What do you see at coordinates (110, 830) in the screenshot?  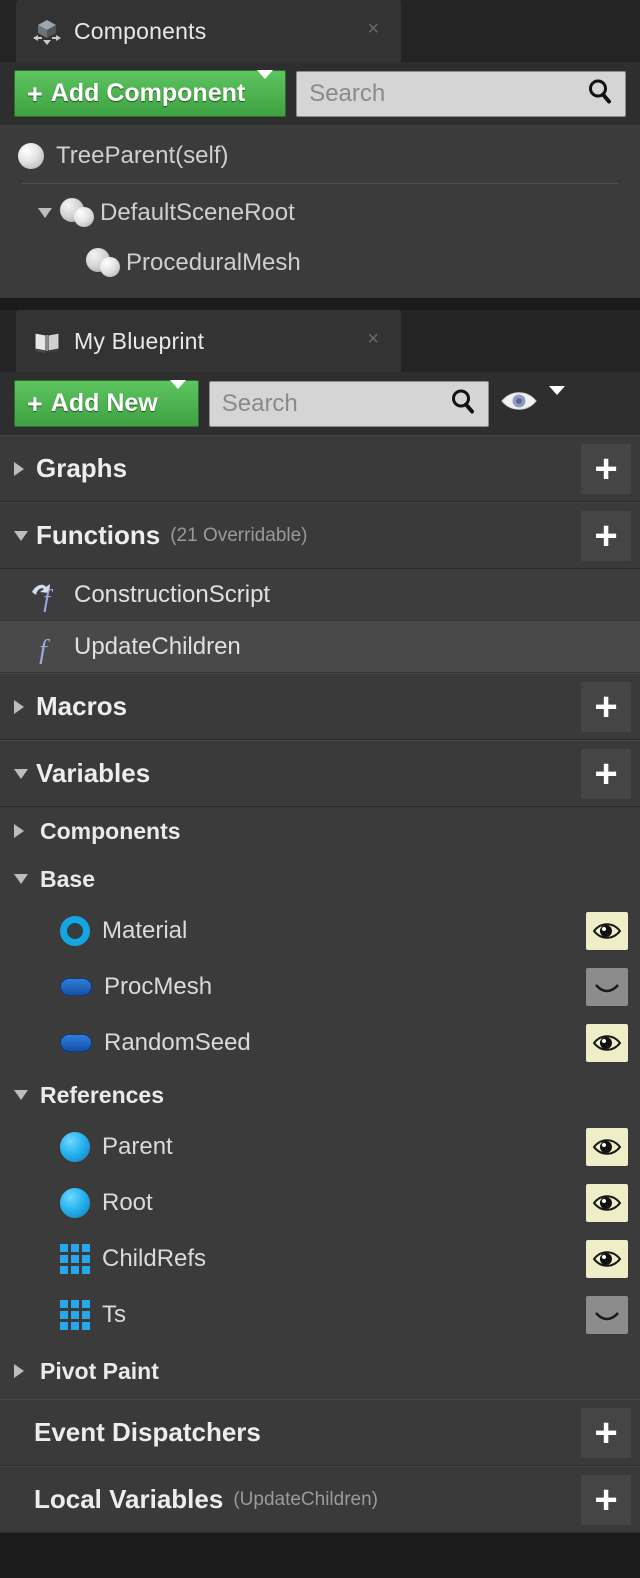 I see `category-label: Components` at bounding box center [110, 830].